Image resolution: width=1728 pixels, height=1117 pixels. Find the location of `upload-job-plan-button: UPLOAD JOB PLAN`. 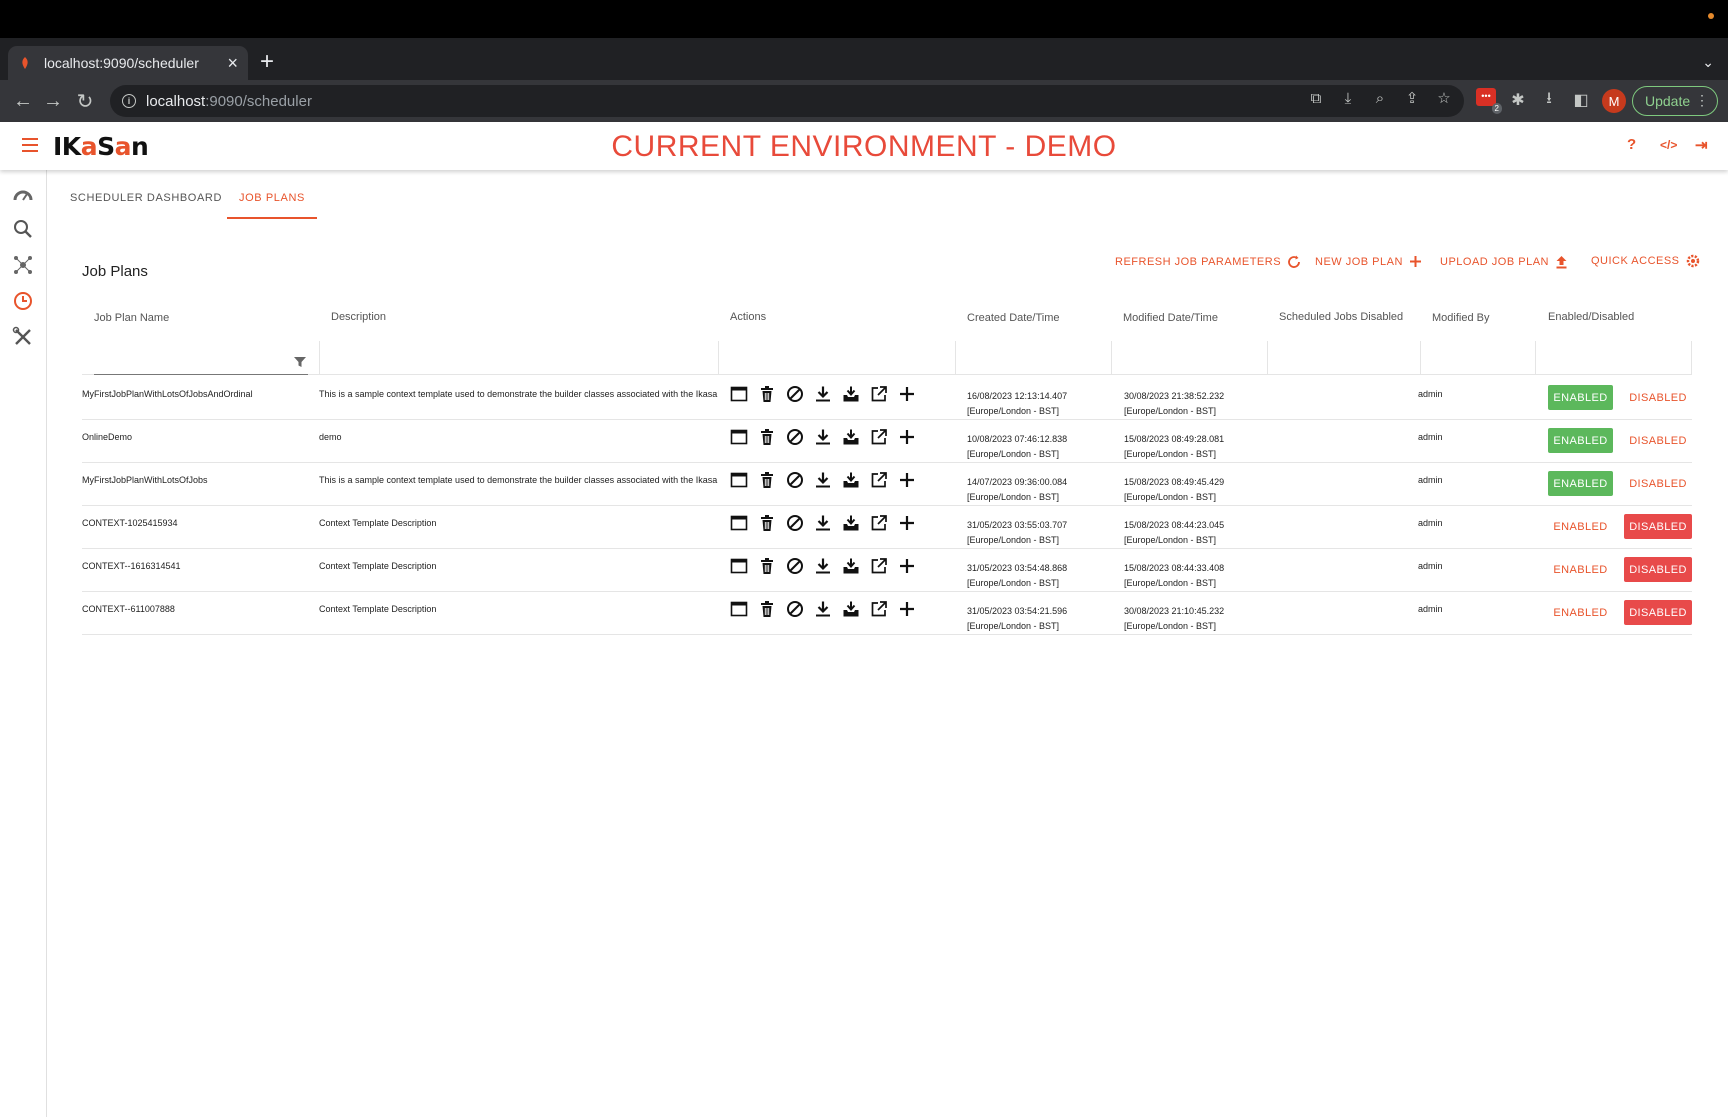

upload-job-plan-button: UPLOAD JOB PLAN is located at coordinates (1504, 262).